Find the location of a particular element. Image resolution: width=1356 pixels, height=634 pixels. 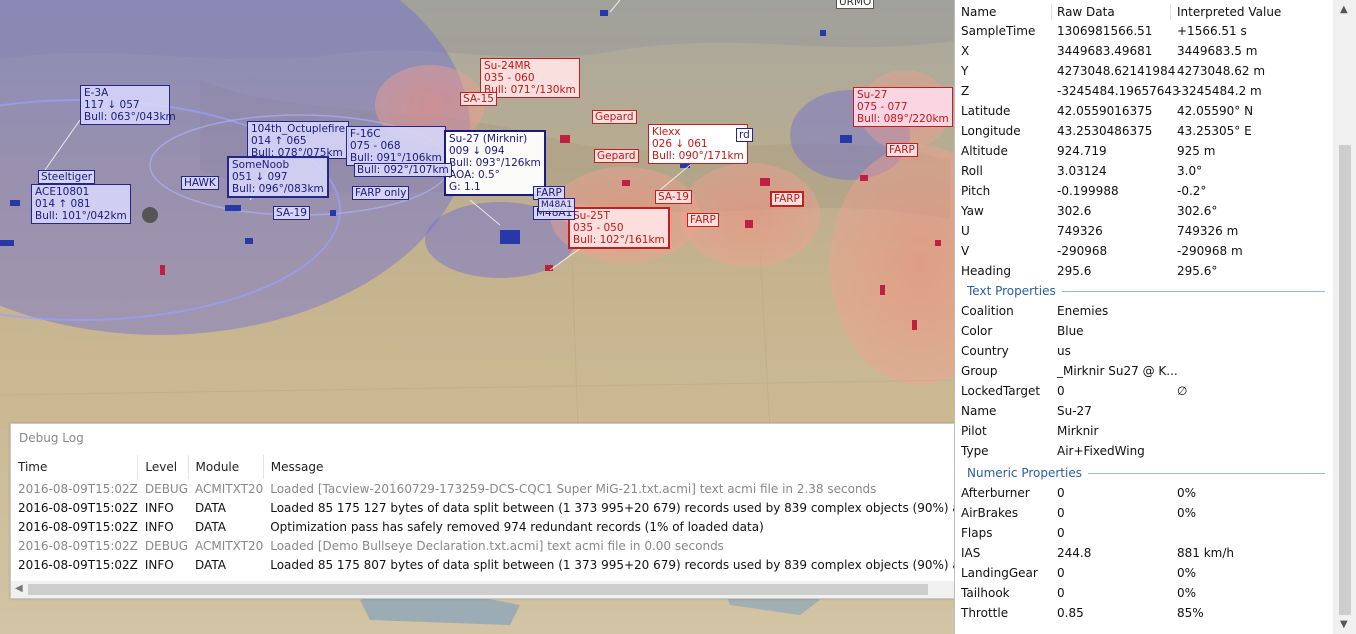

property-row: Pilot Mirknir is located at coordinates (1144, 431).